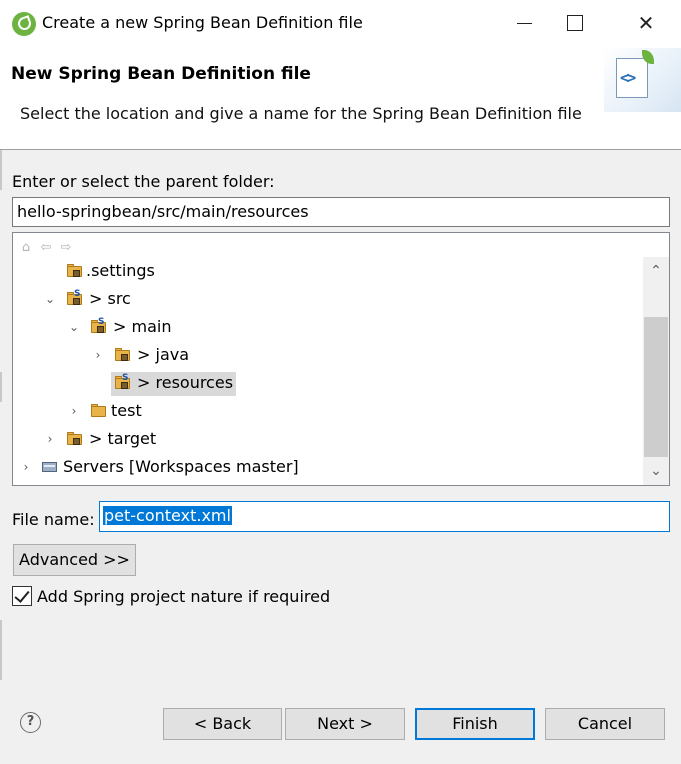 The image size is (681, 764). I want to click on cancel-button: Cancel, so click(605, 724).